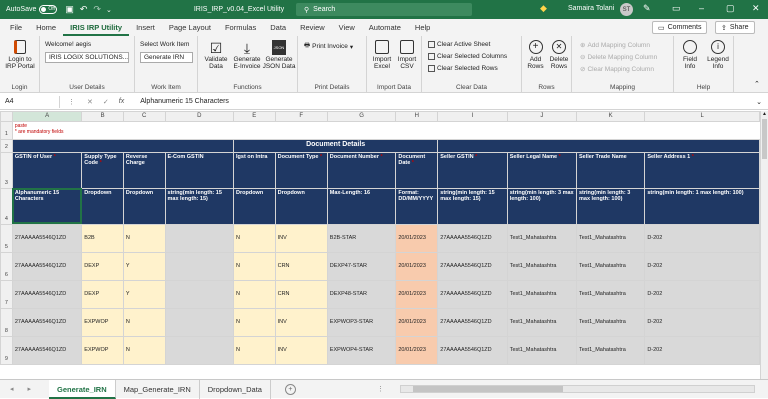 This screenshot has height=399, width=768. I want to click on format-cell: string(min length: 15 max length: 15), so click(199, 206).